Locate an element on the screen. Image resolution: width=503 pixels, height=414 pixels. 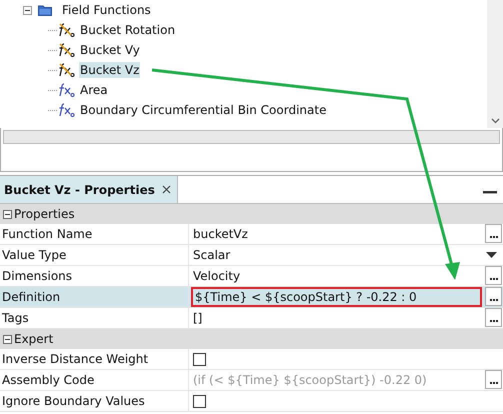
property-value: [] is located at coordinates (338, 318).